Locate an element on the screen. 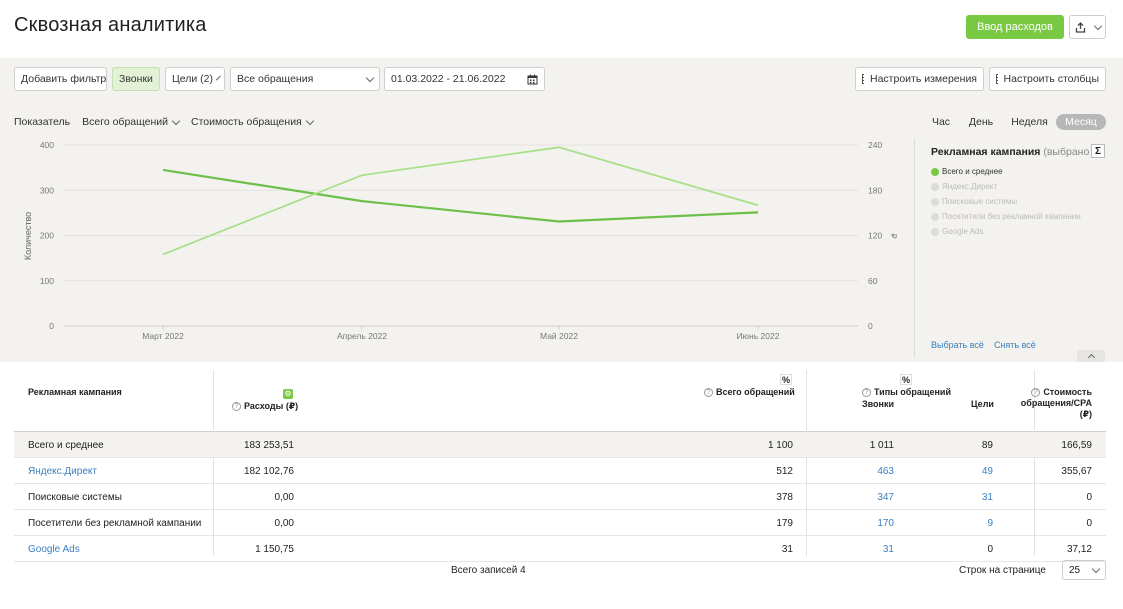 The image size is (1123, 609). y-tick-label: 0 is located at coordinates (51, 326).